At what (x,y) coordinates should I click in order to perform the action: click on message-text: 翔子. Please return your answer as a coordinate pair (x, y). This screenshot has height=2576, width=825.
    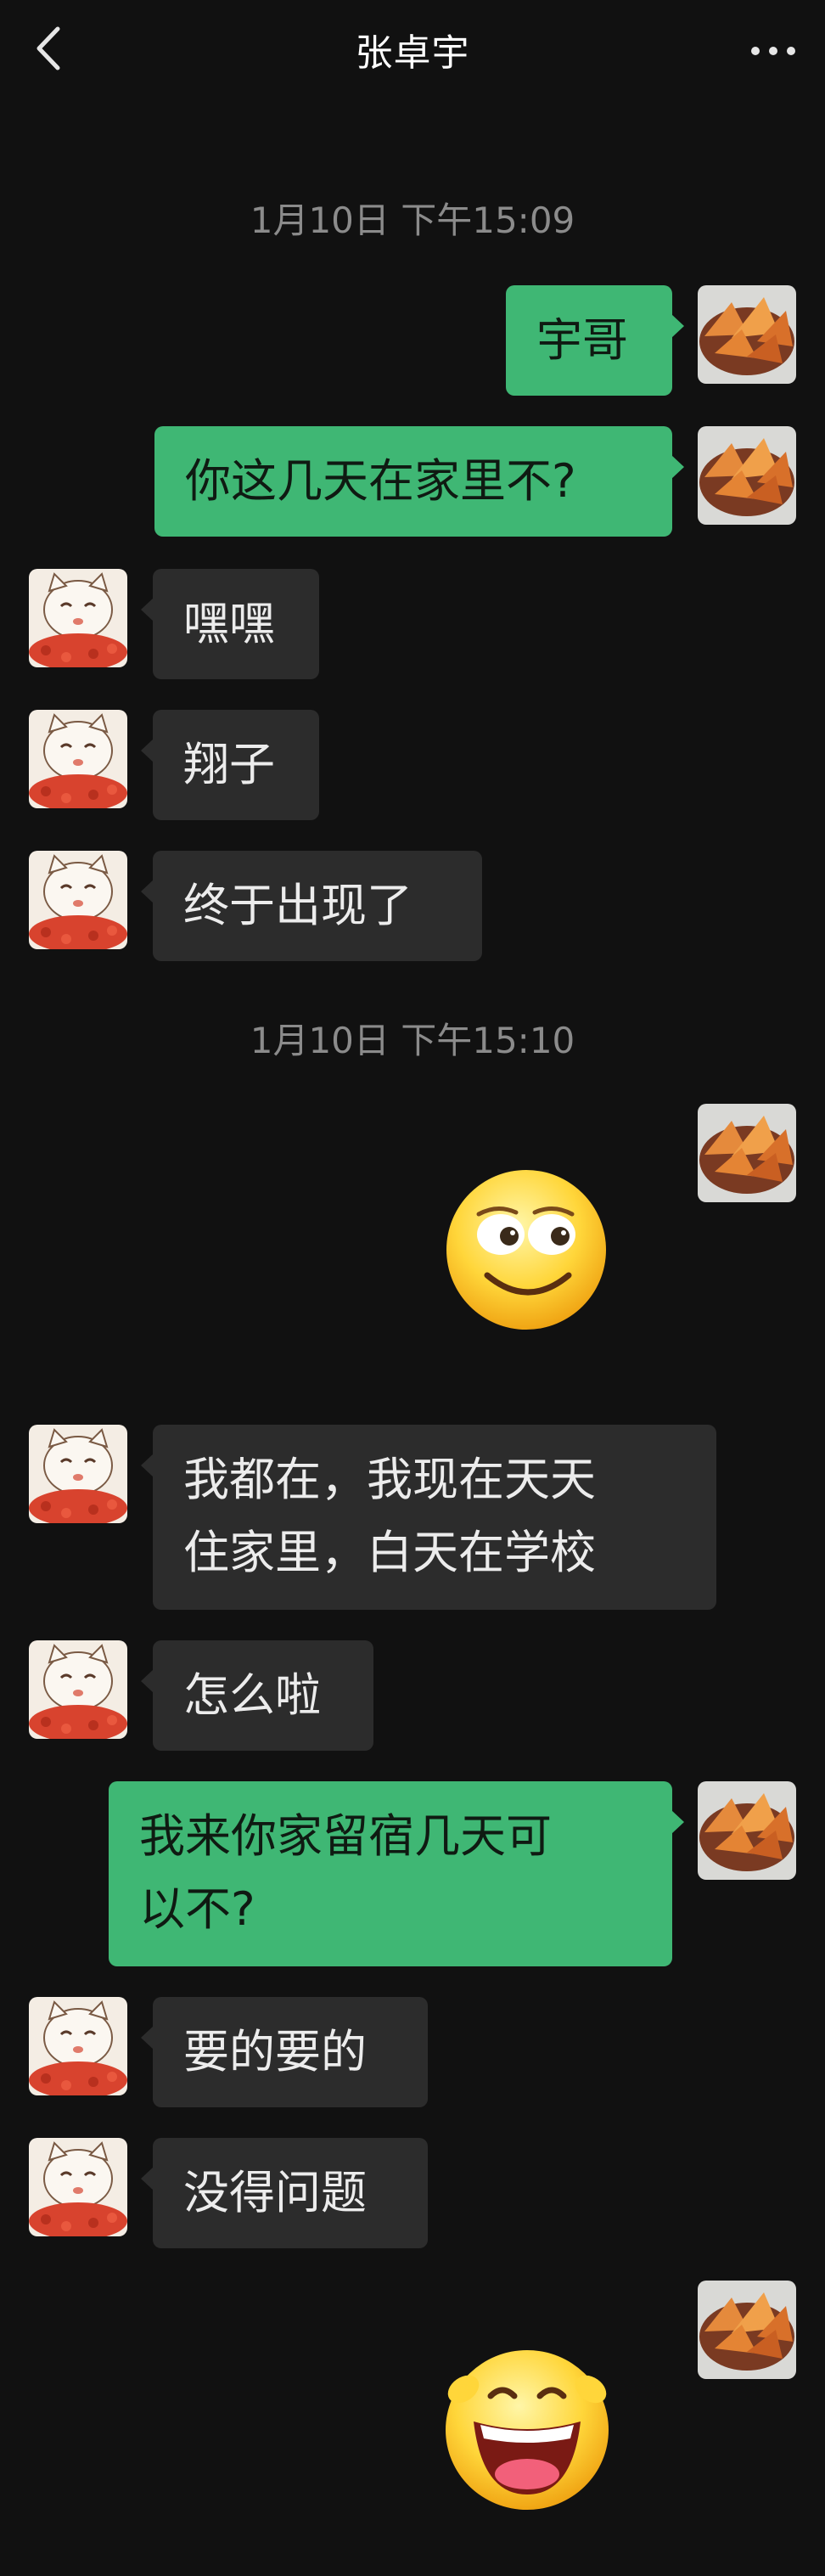
    Looking at the image, I should click on (229, 764).